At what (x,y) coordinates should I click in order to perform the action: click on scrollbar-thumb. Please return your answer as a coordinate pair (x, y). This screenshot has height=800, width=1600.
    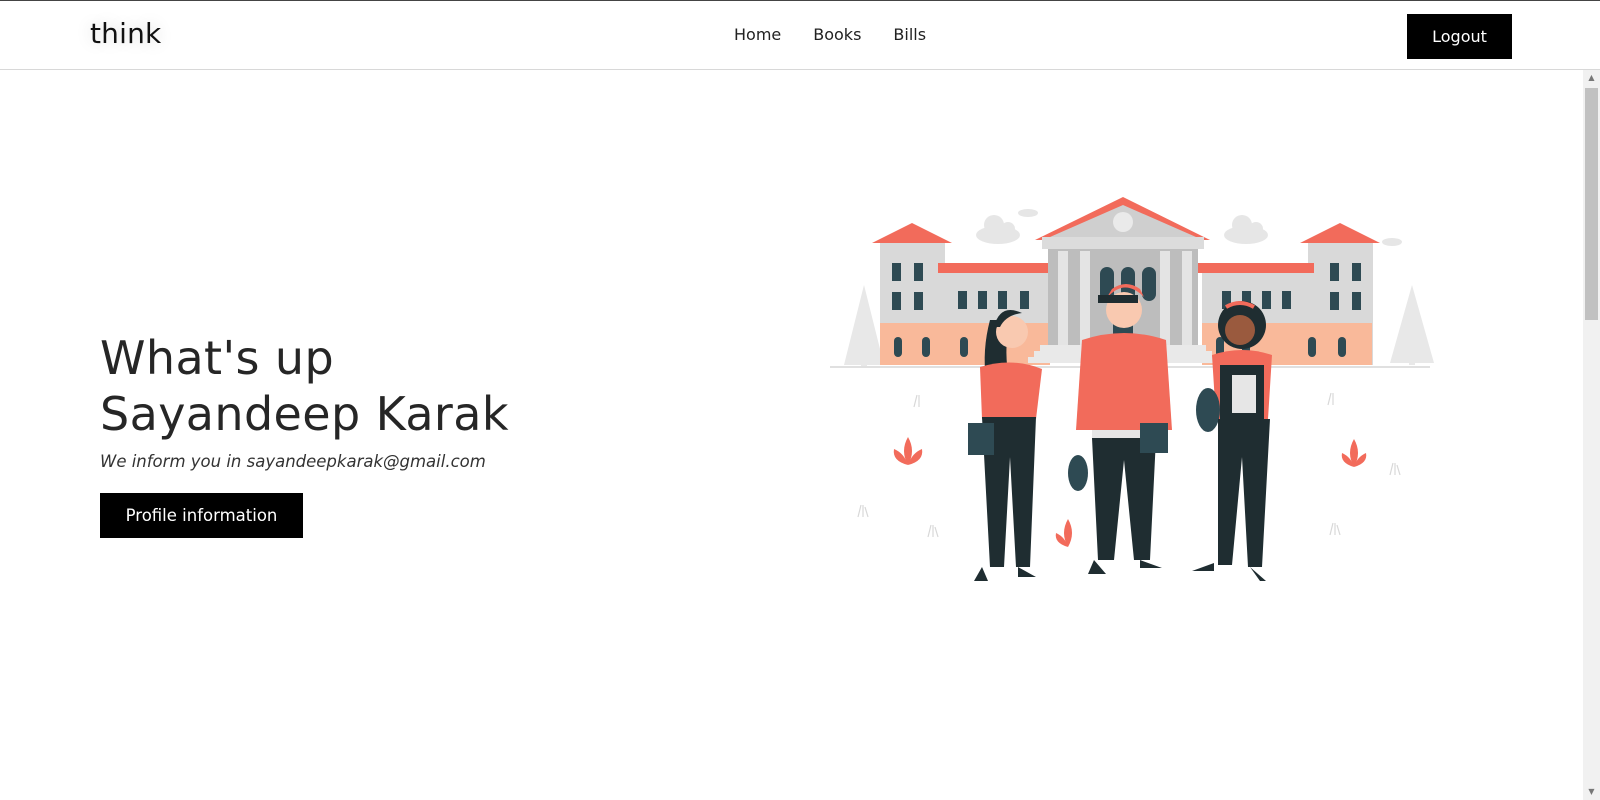
    Looking at the image, I should click on (1591, 204).